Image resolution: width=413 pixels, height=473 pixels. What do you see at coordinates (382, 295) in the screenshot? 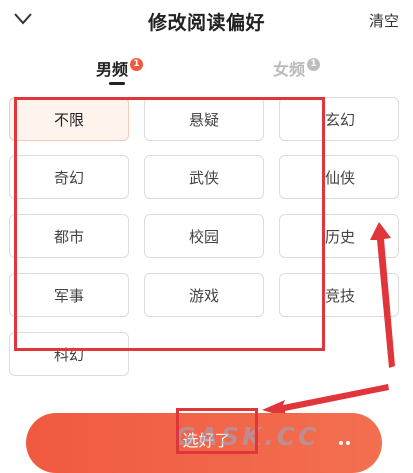
I see `arrow-up-icon` at bounding box center [382, 295].